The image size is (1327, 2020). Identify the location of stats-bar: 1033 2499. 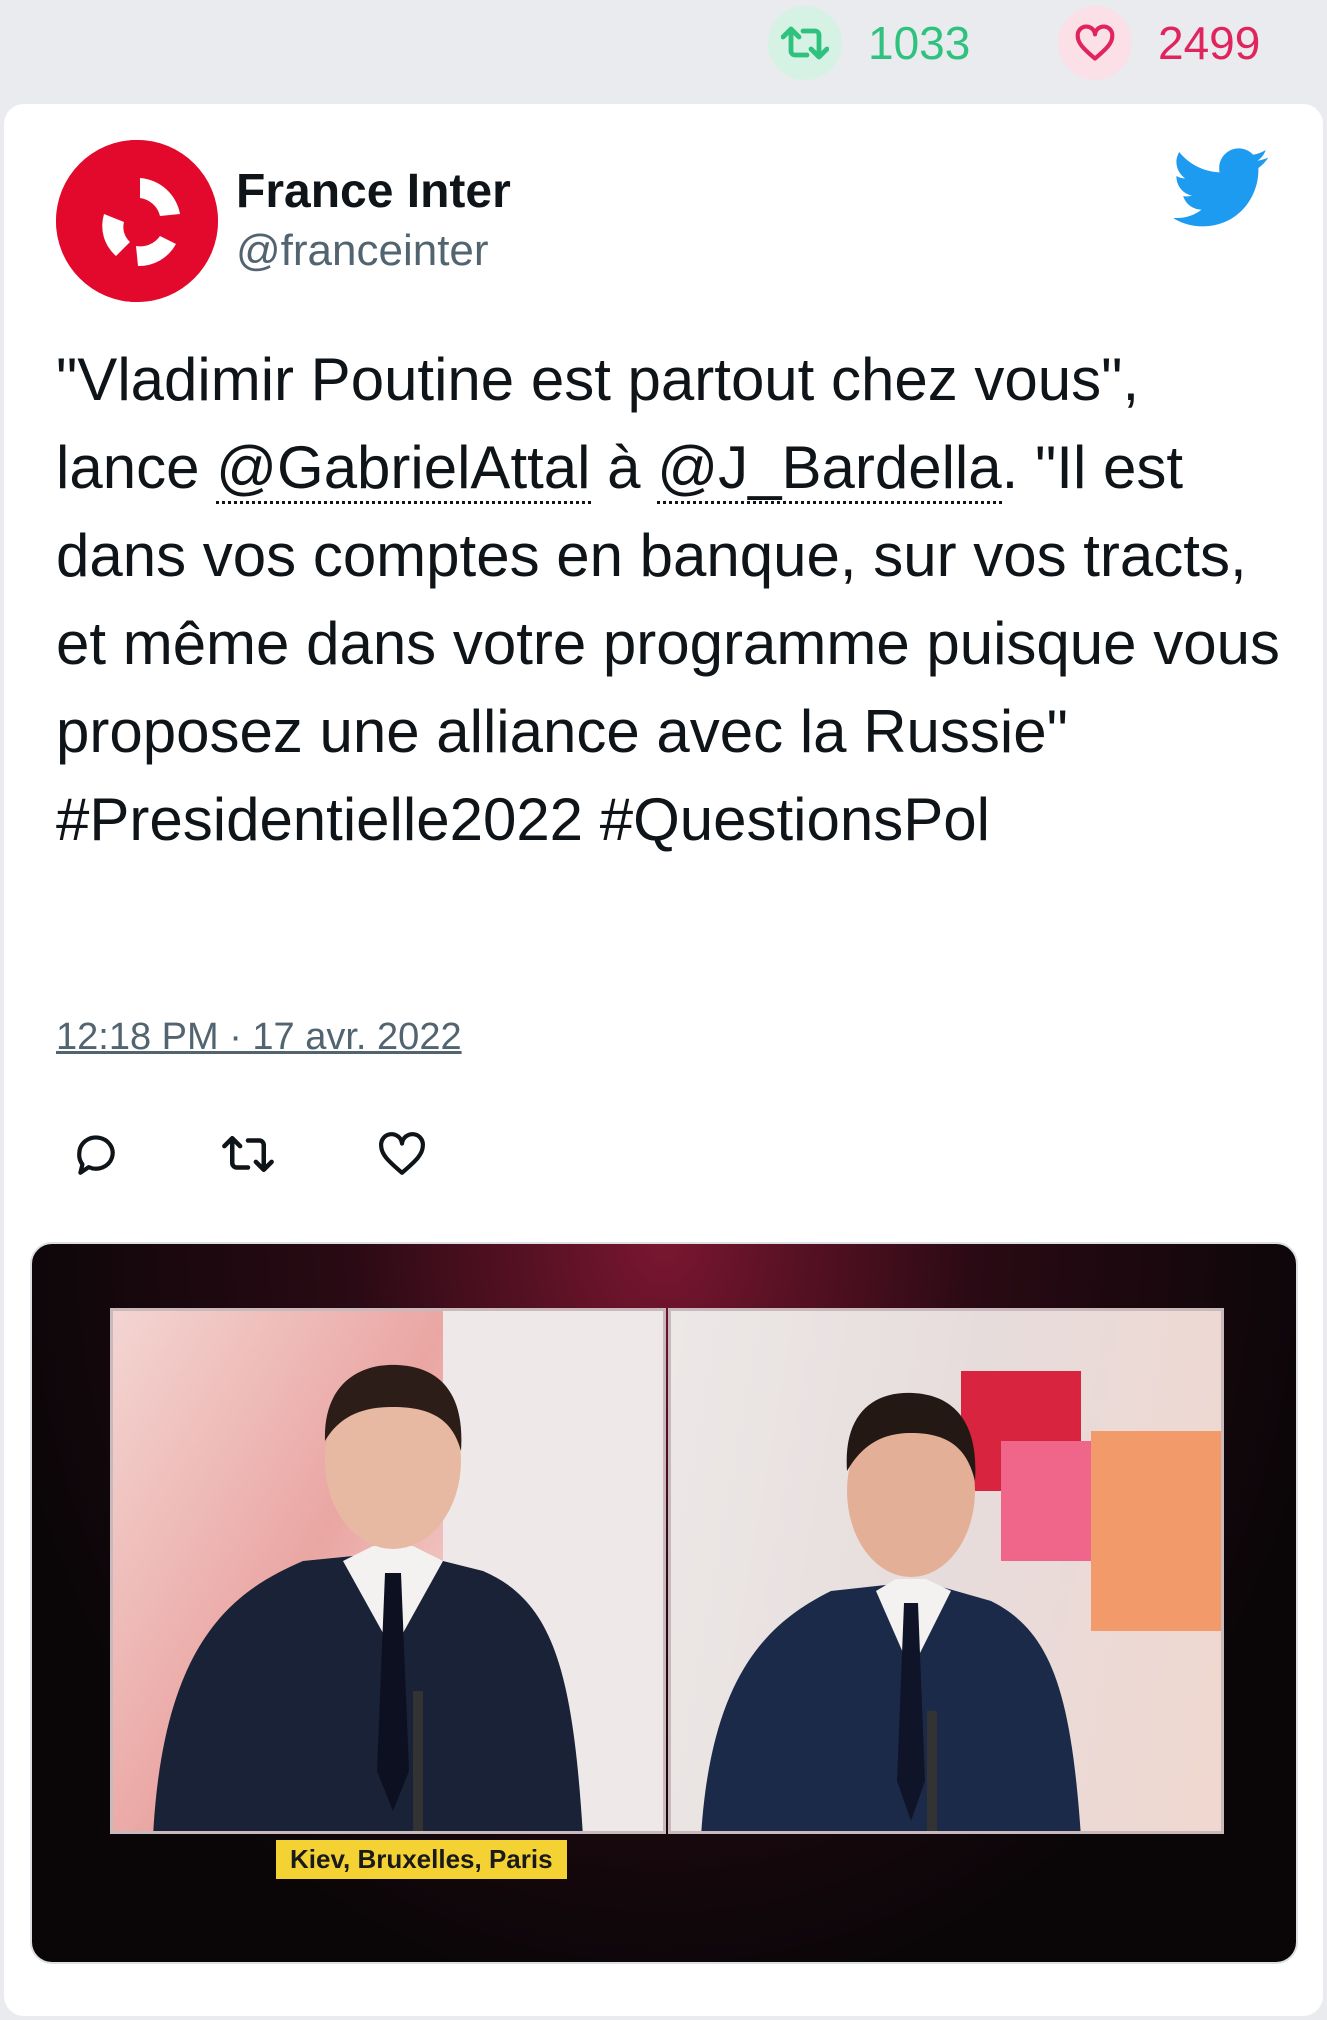
(663, 50).